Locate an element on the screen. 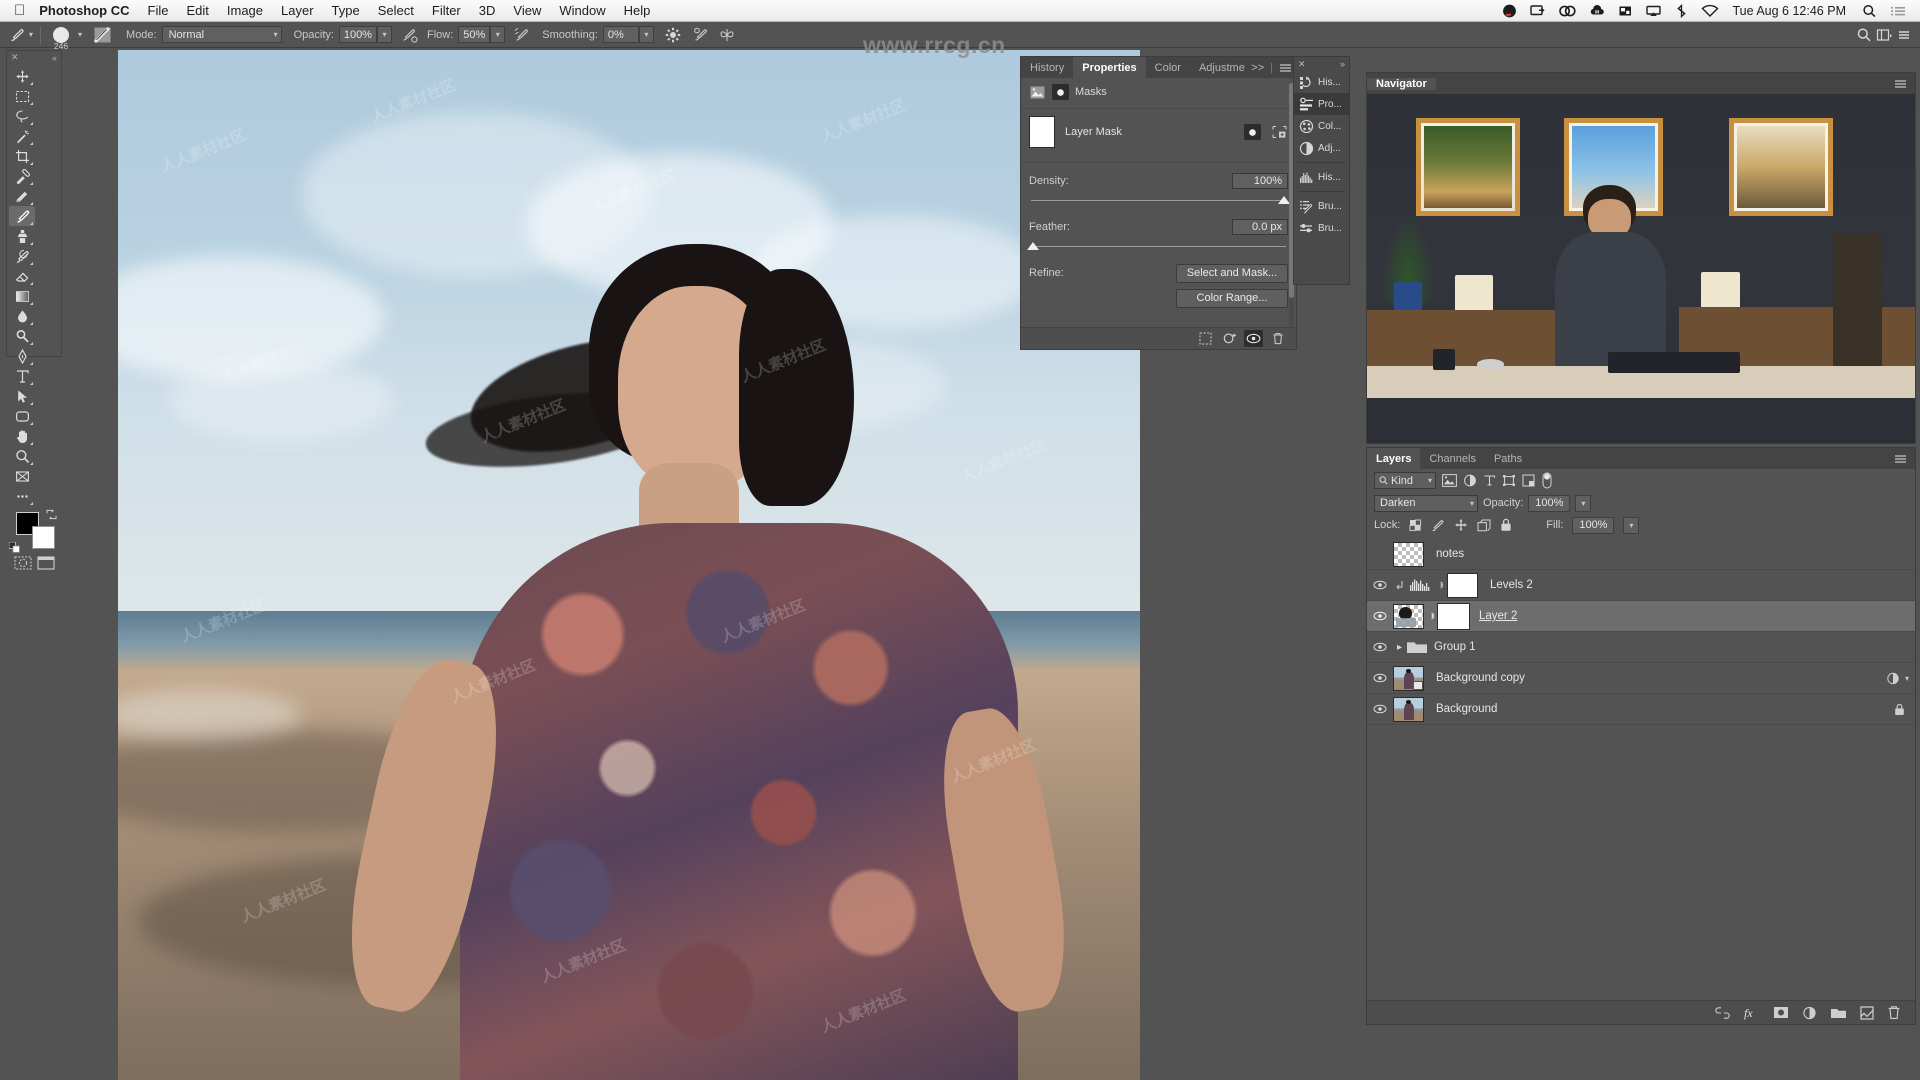  symmetry-butterfly-icon is located at coordinates (727, 35).